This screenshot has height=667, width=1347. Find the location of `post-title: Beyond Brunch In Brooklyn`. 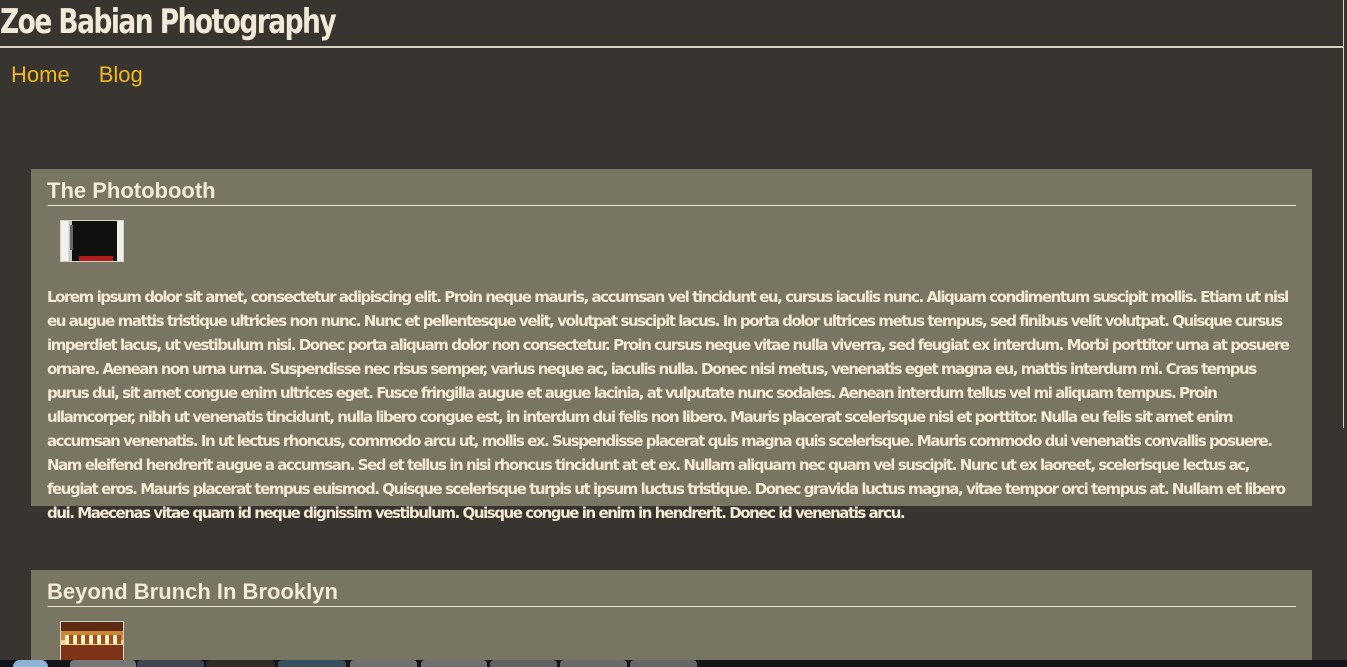

post-title: Beyond Brunch In Brooklyn is located at coordinates (671, 588).